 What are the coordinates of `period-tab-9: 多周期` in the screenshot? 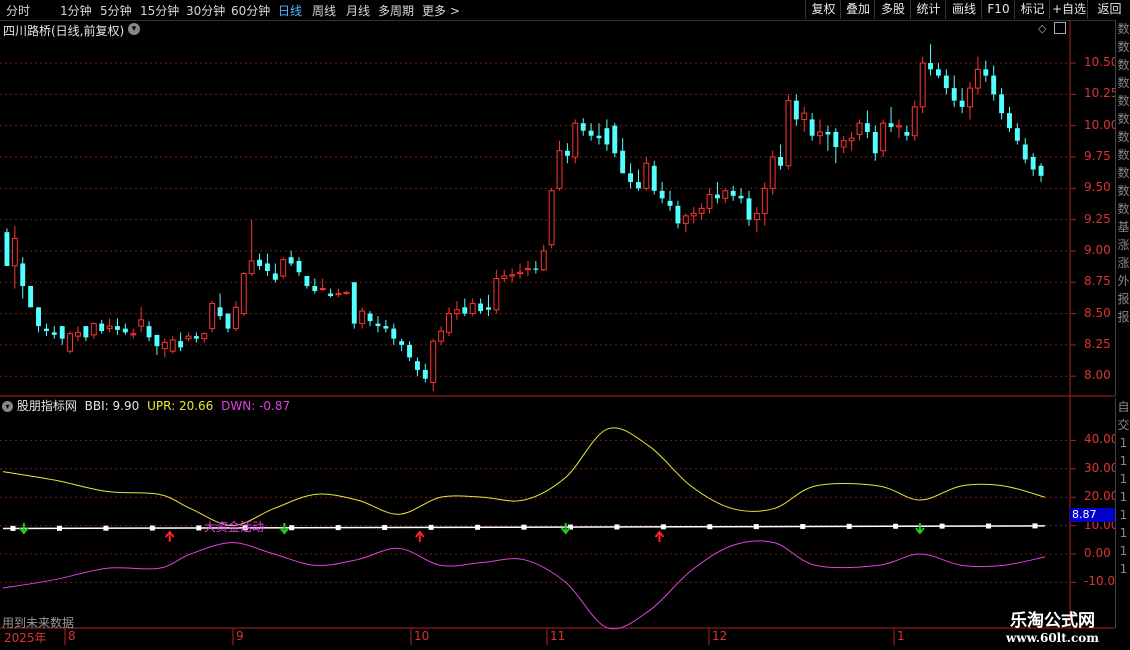 It's located at (396, 10).